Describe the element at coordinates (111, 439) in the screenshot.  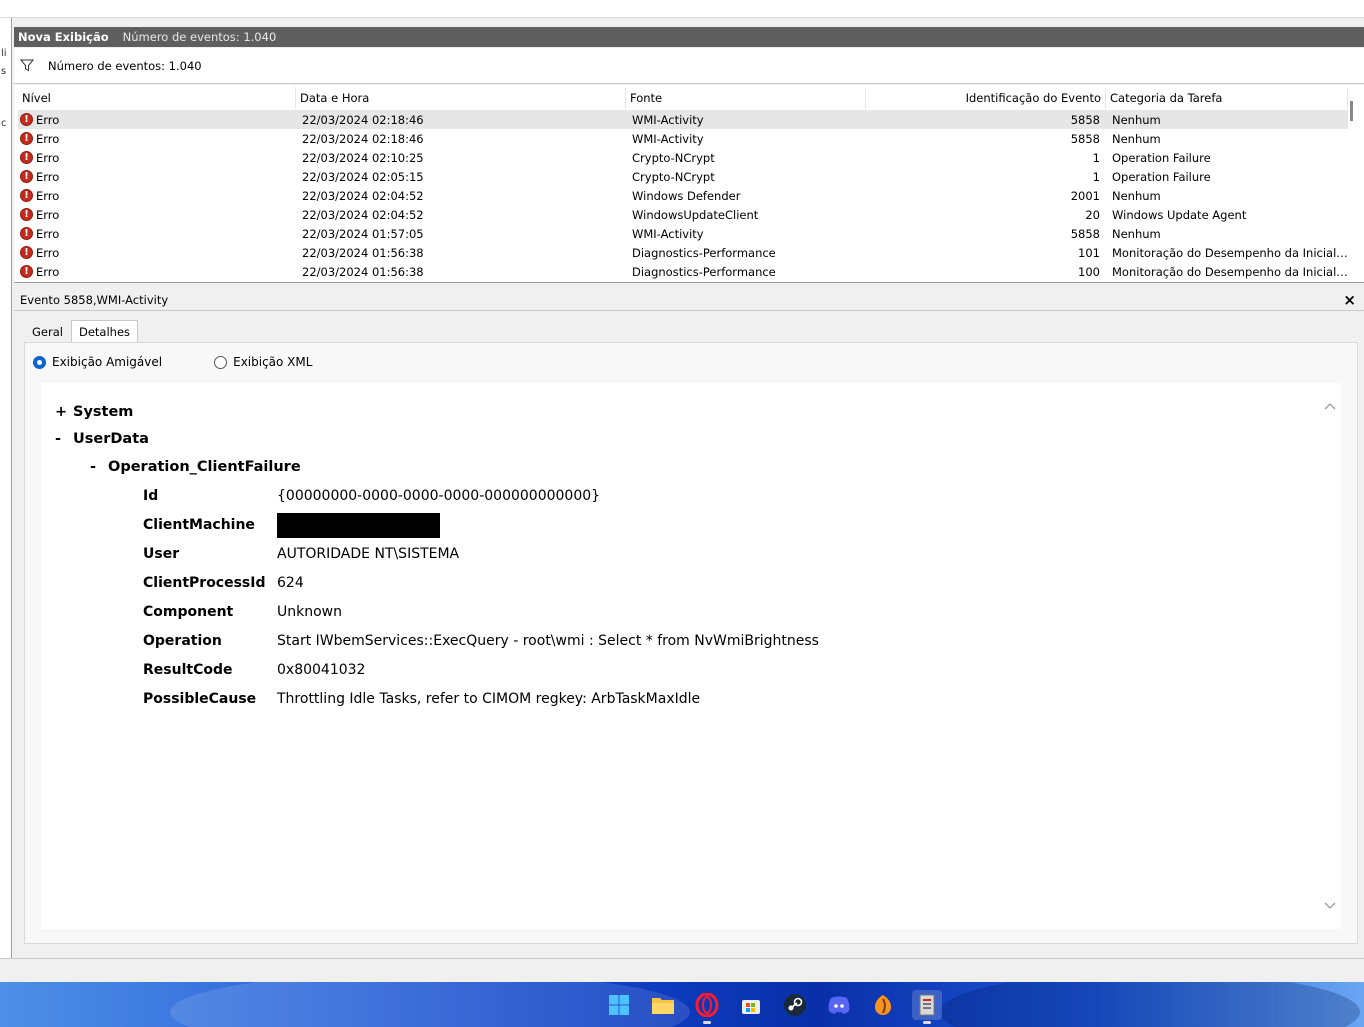
I see `tree-node-label: UserData` at that location.